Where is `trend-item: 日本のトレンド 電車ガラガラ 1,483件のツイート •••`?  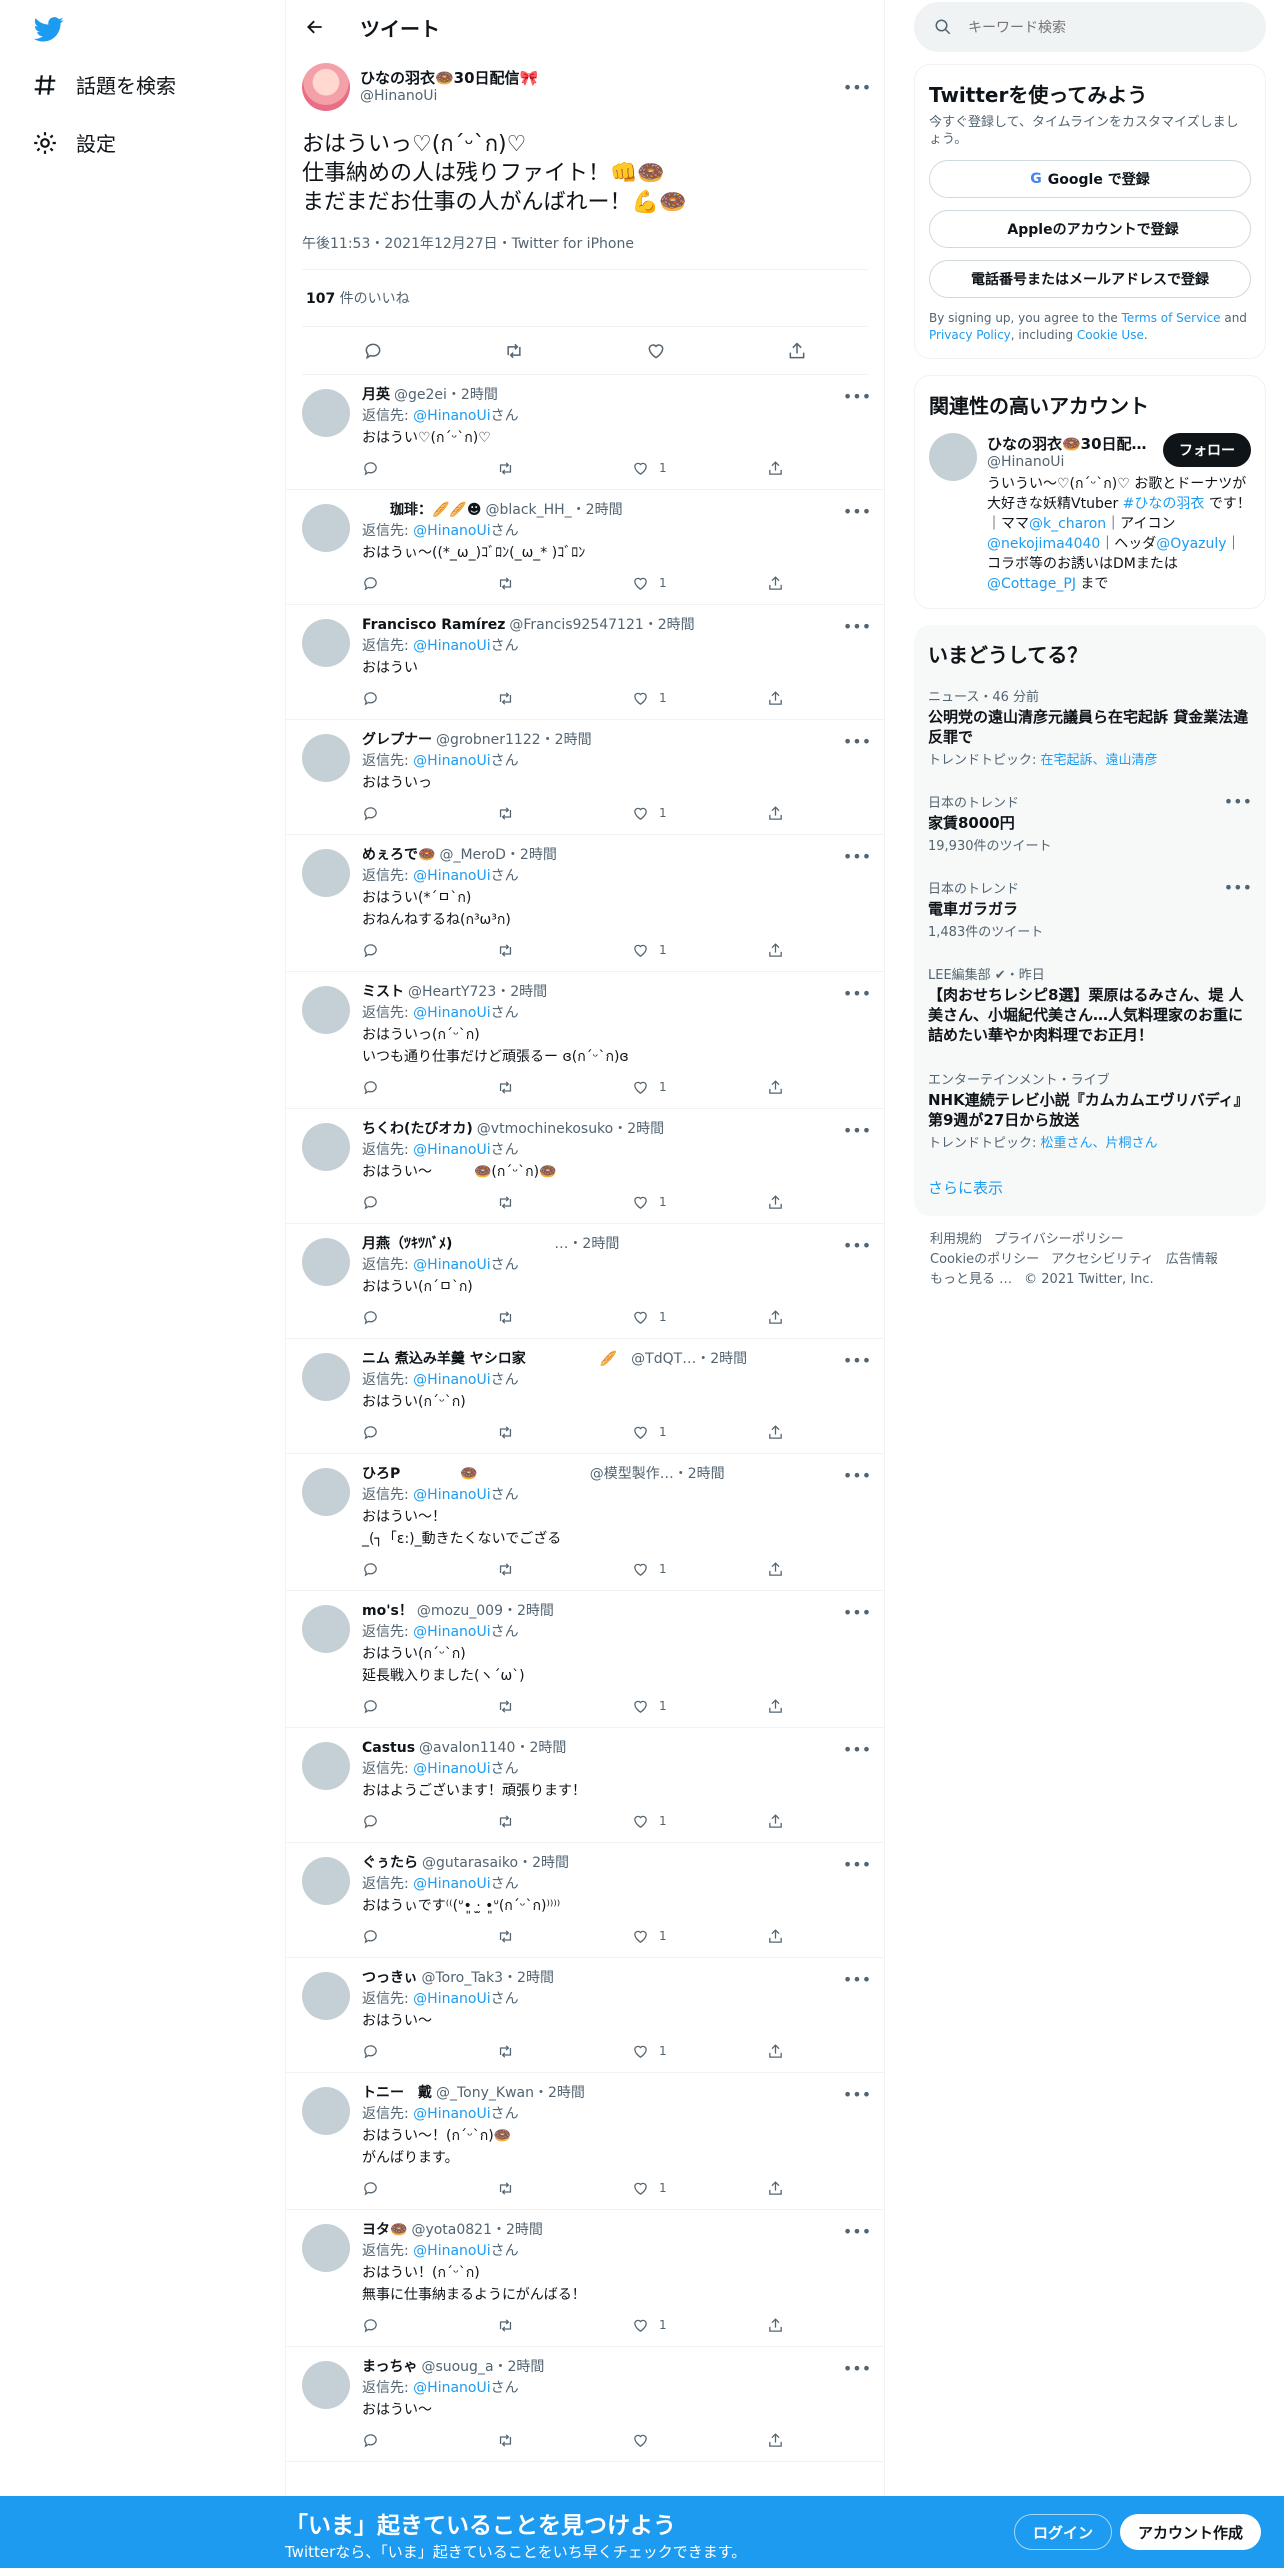
trend-item: 日本のトレンド 電車ガラガラ 1,483件のツイート ••• is located at coordinates (1090, 909).